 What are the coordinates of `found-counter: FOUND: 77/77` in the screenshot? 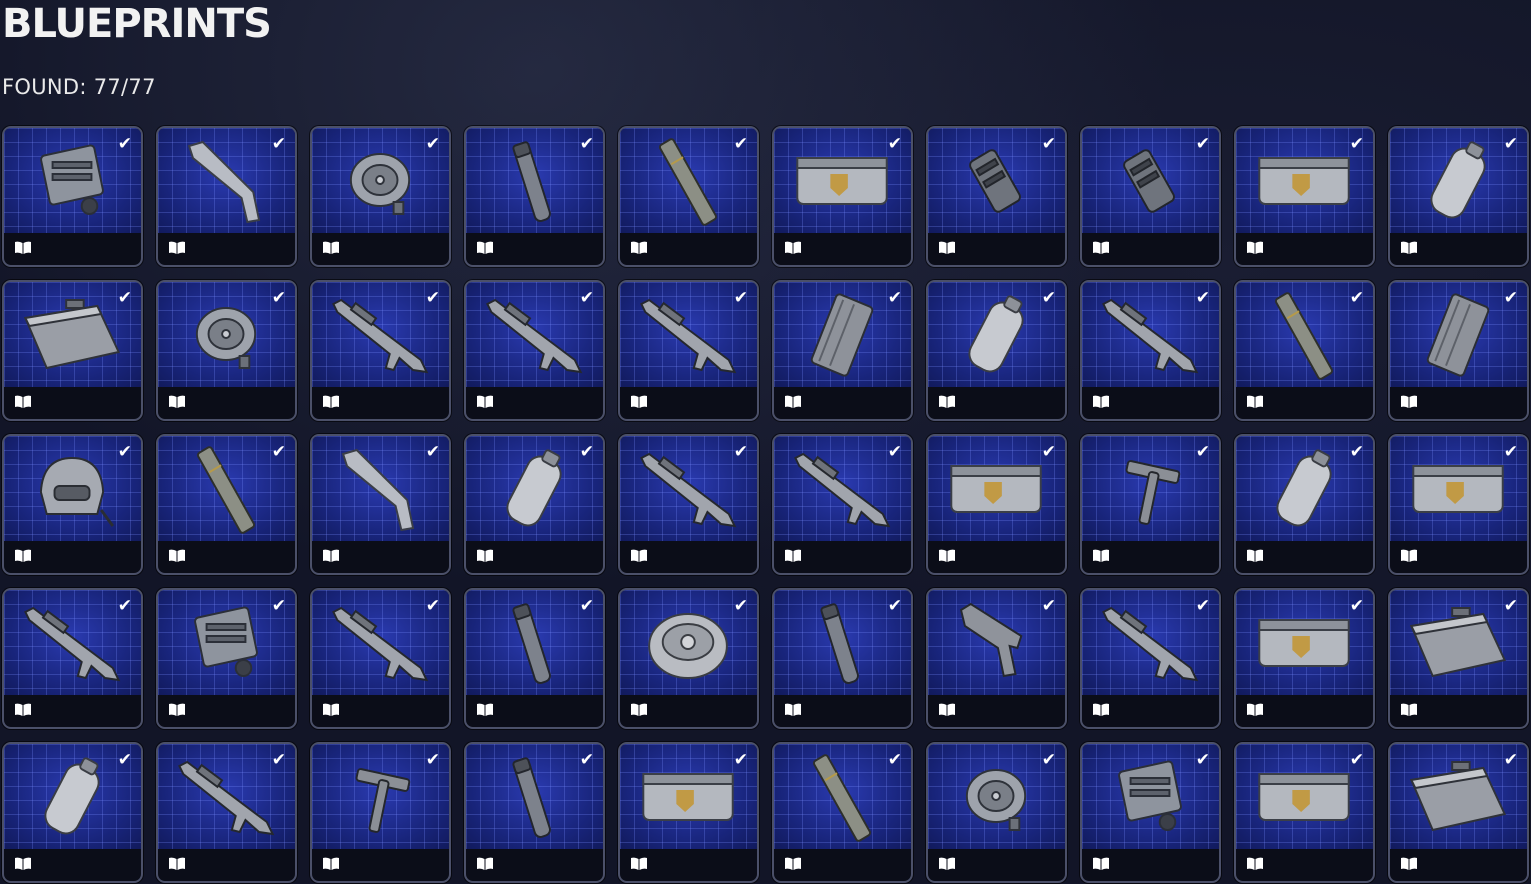 It's located at (79, 87).